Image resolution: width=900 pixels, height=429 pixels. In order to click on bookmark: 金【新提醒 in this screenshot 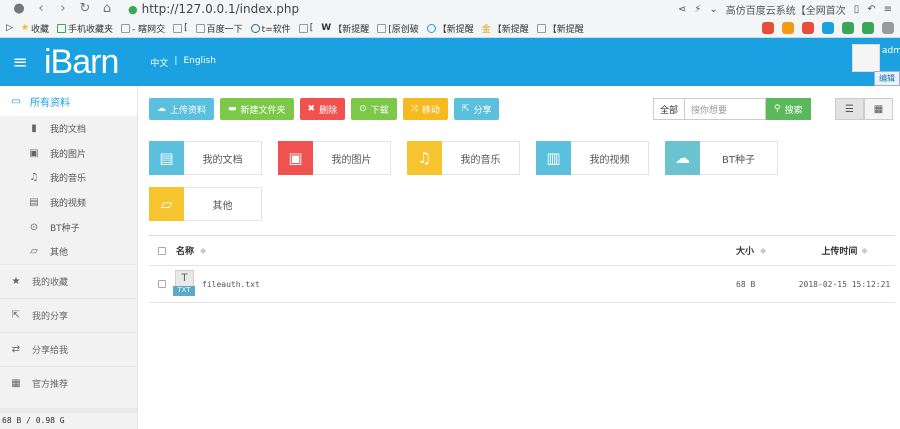, I will do `click(505, 28)`.